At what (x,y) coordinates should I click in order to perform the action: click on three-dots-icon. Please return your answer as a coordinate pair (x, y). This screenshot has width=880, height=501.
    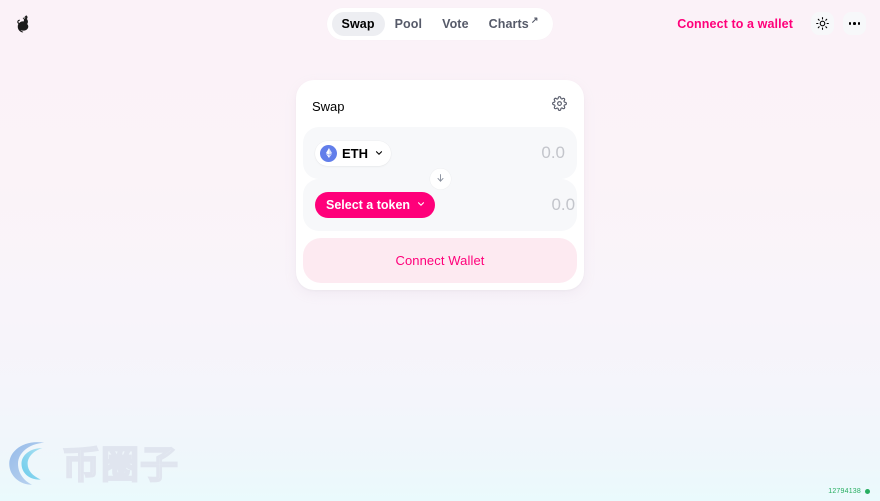
    Looking at the image, I should click on (854, 23).